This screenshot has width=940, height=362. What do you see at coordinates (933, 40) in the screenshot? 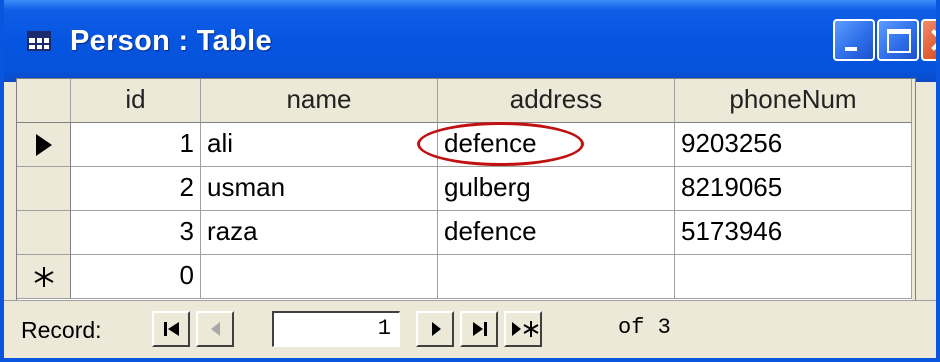
I see `close-icon` at bounding box center [933, 40].